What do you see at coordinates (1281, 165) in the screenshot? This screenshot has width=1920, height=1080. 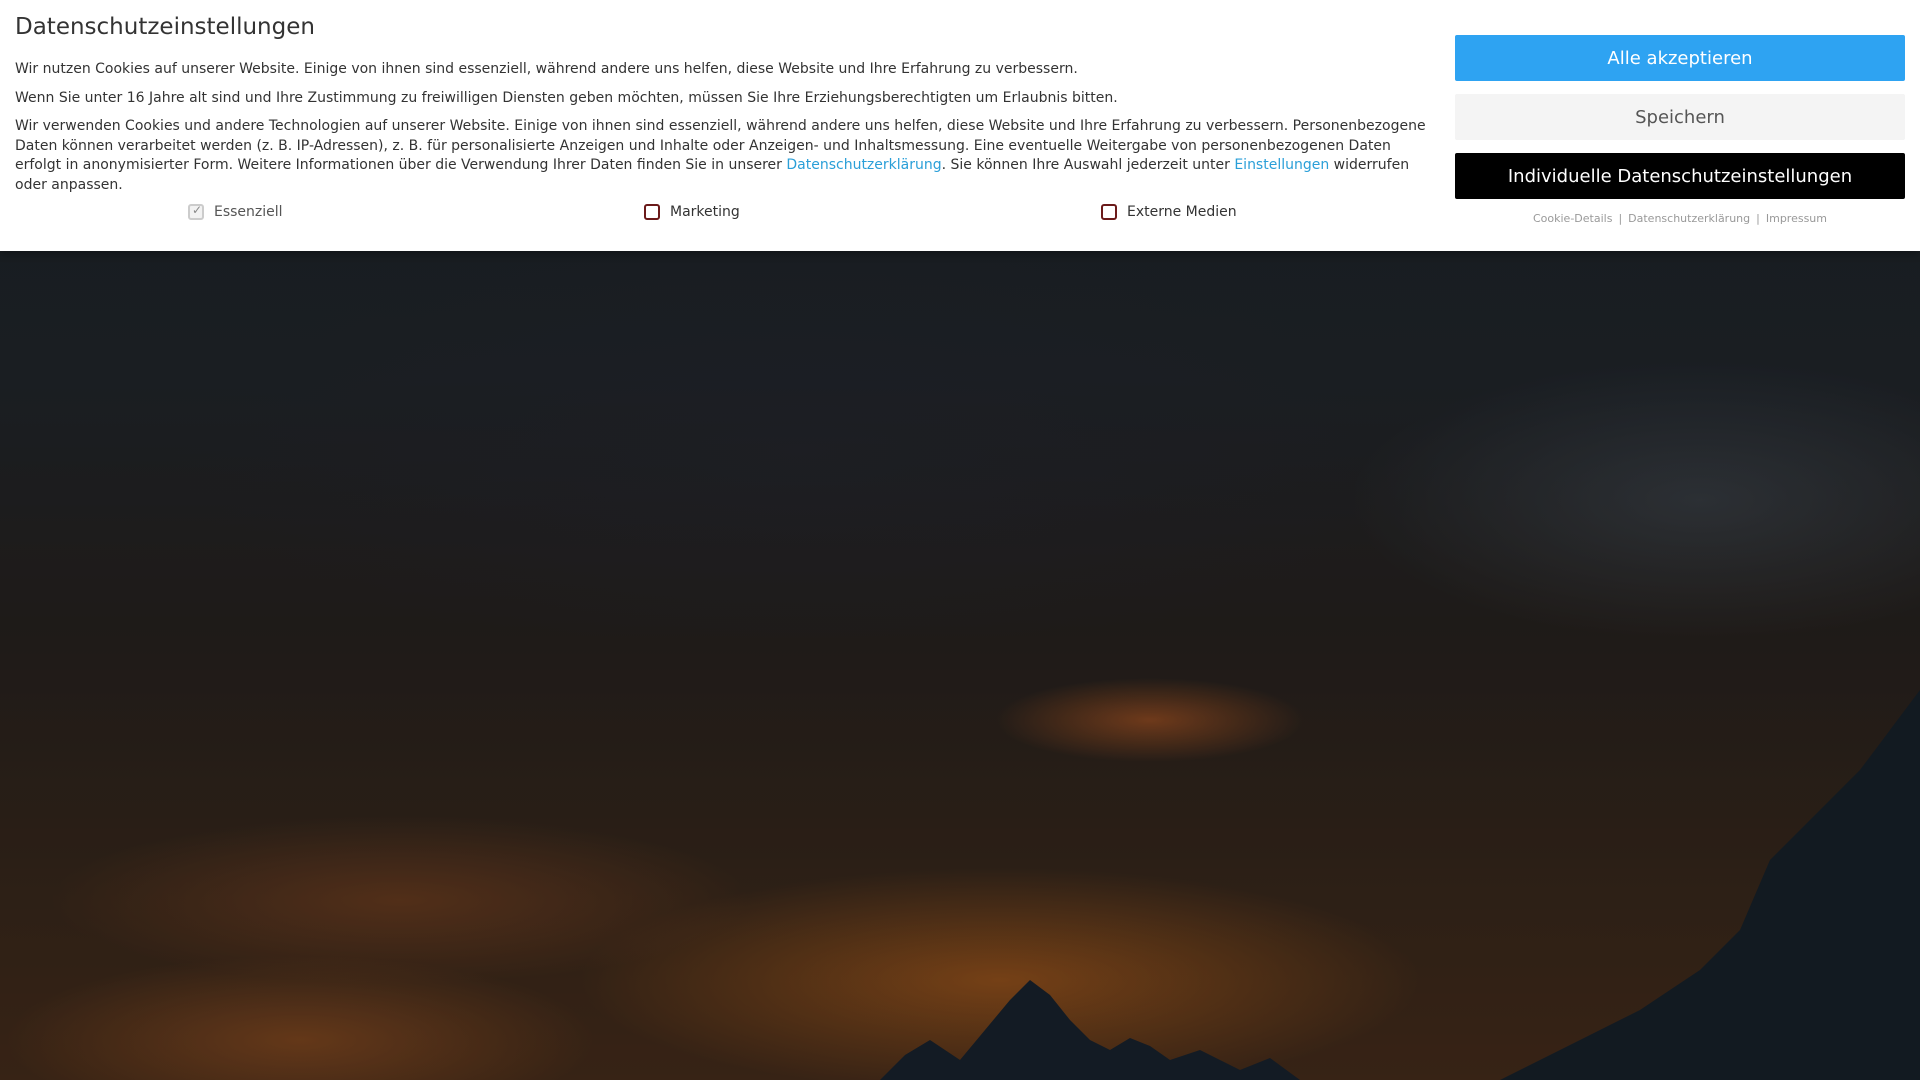 I see `settings-link: Einstellungen` at bounding box center [1281, 165].